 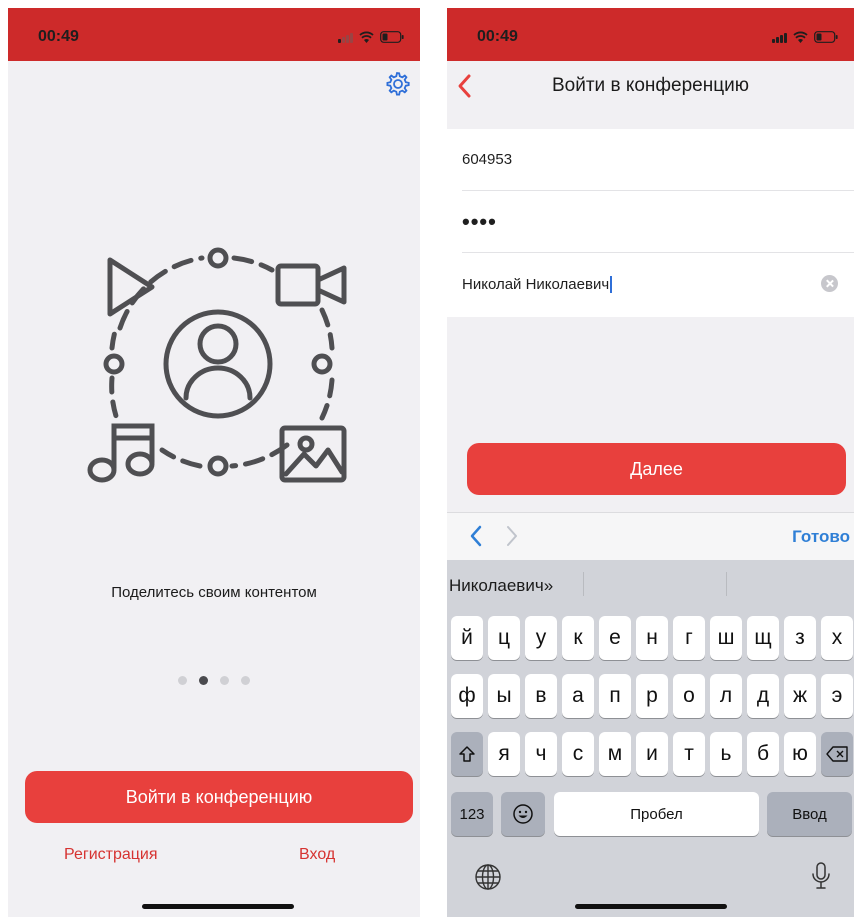 I want to click on join-form: 604953 •••• Николай Николаевич, so click(x=650, y=223).